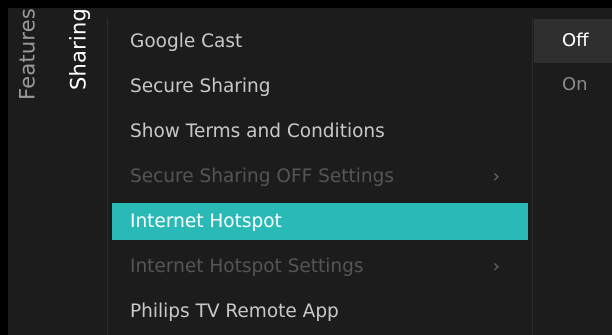  I want to click on menu-item-label: Google Cast, so click(186, 41).